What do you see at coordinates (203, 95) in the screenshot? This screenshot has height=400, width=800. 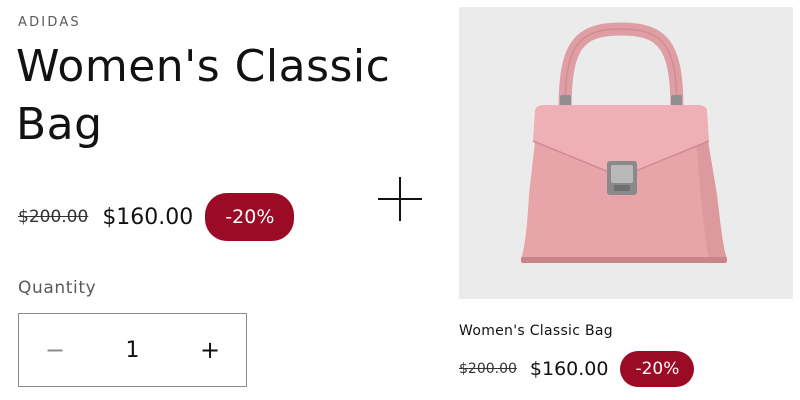 I see `product-title: Women's Classic Bag` at bounding box center [203, 95].